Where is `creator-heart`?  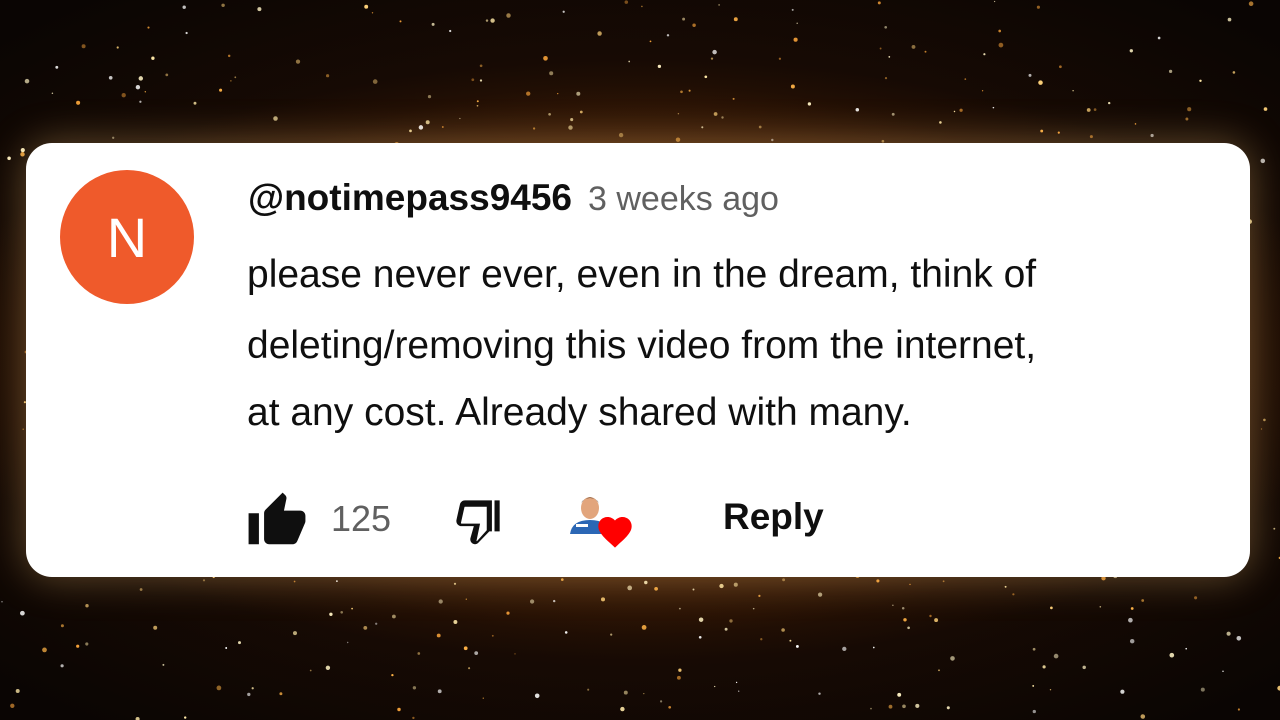
creator-heart is located at coordinates (604, 523).